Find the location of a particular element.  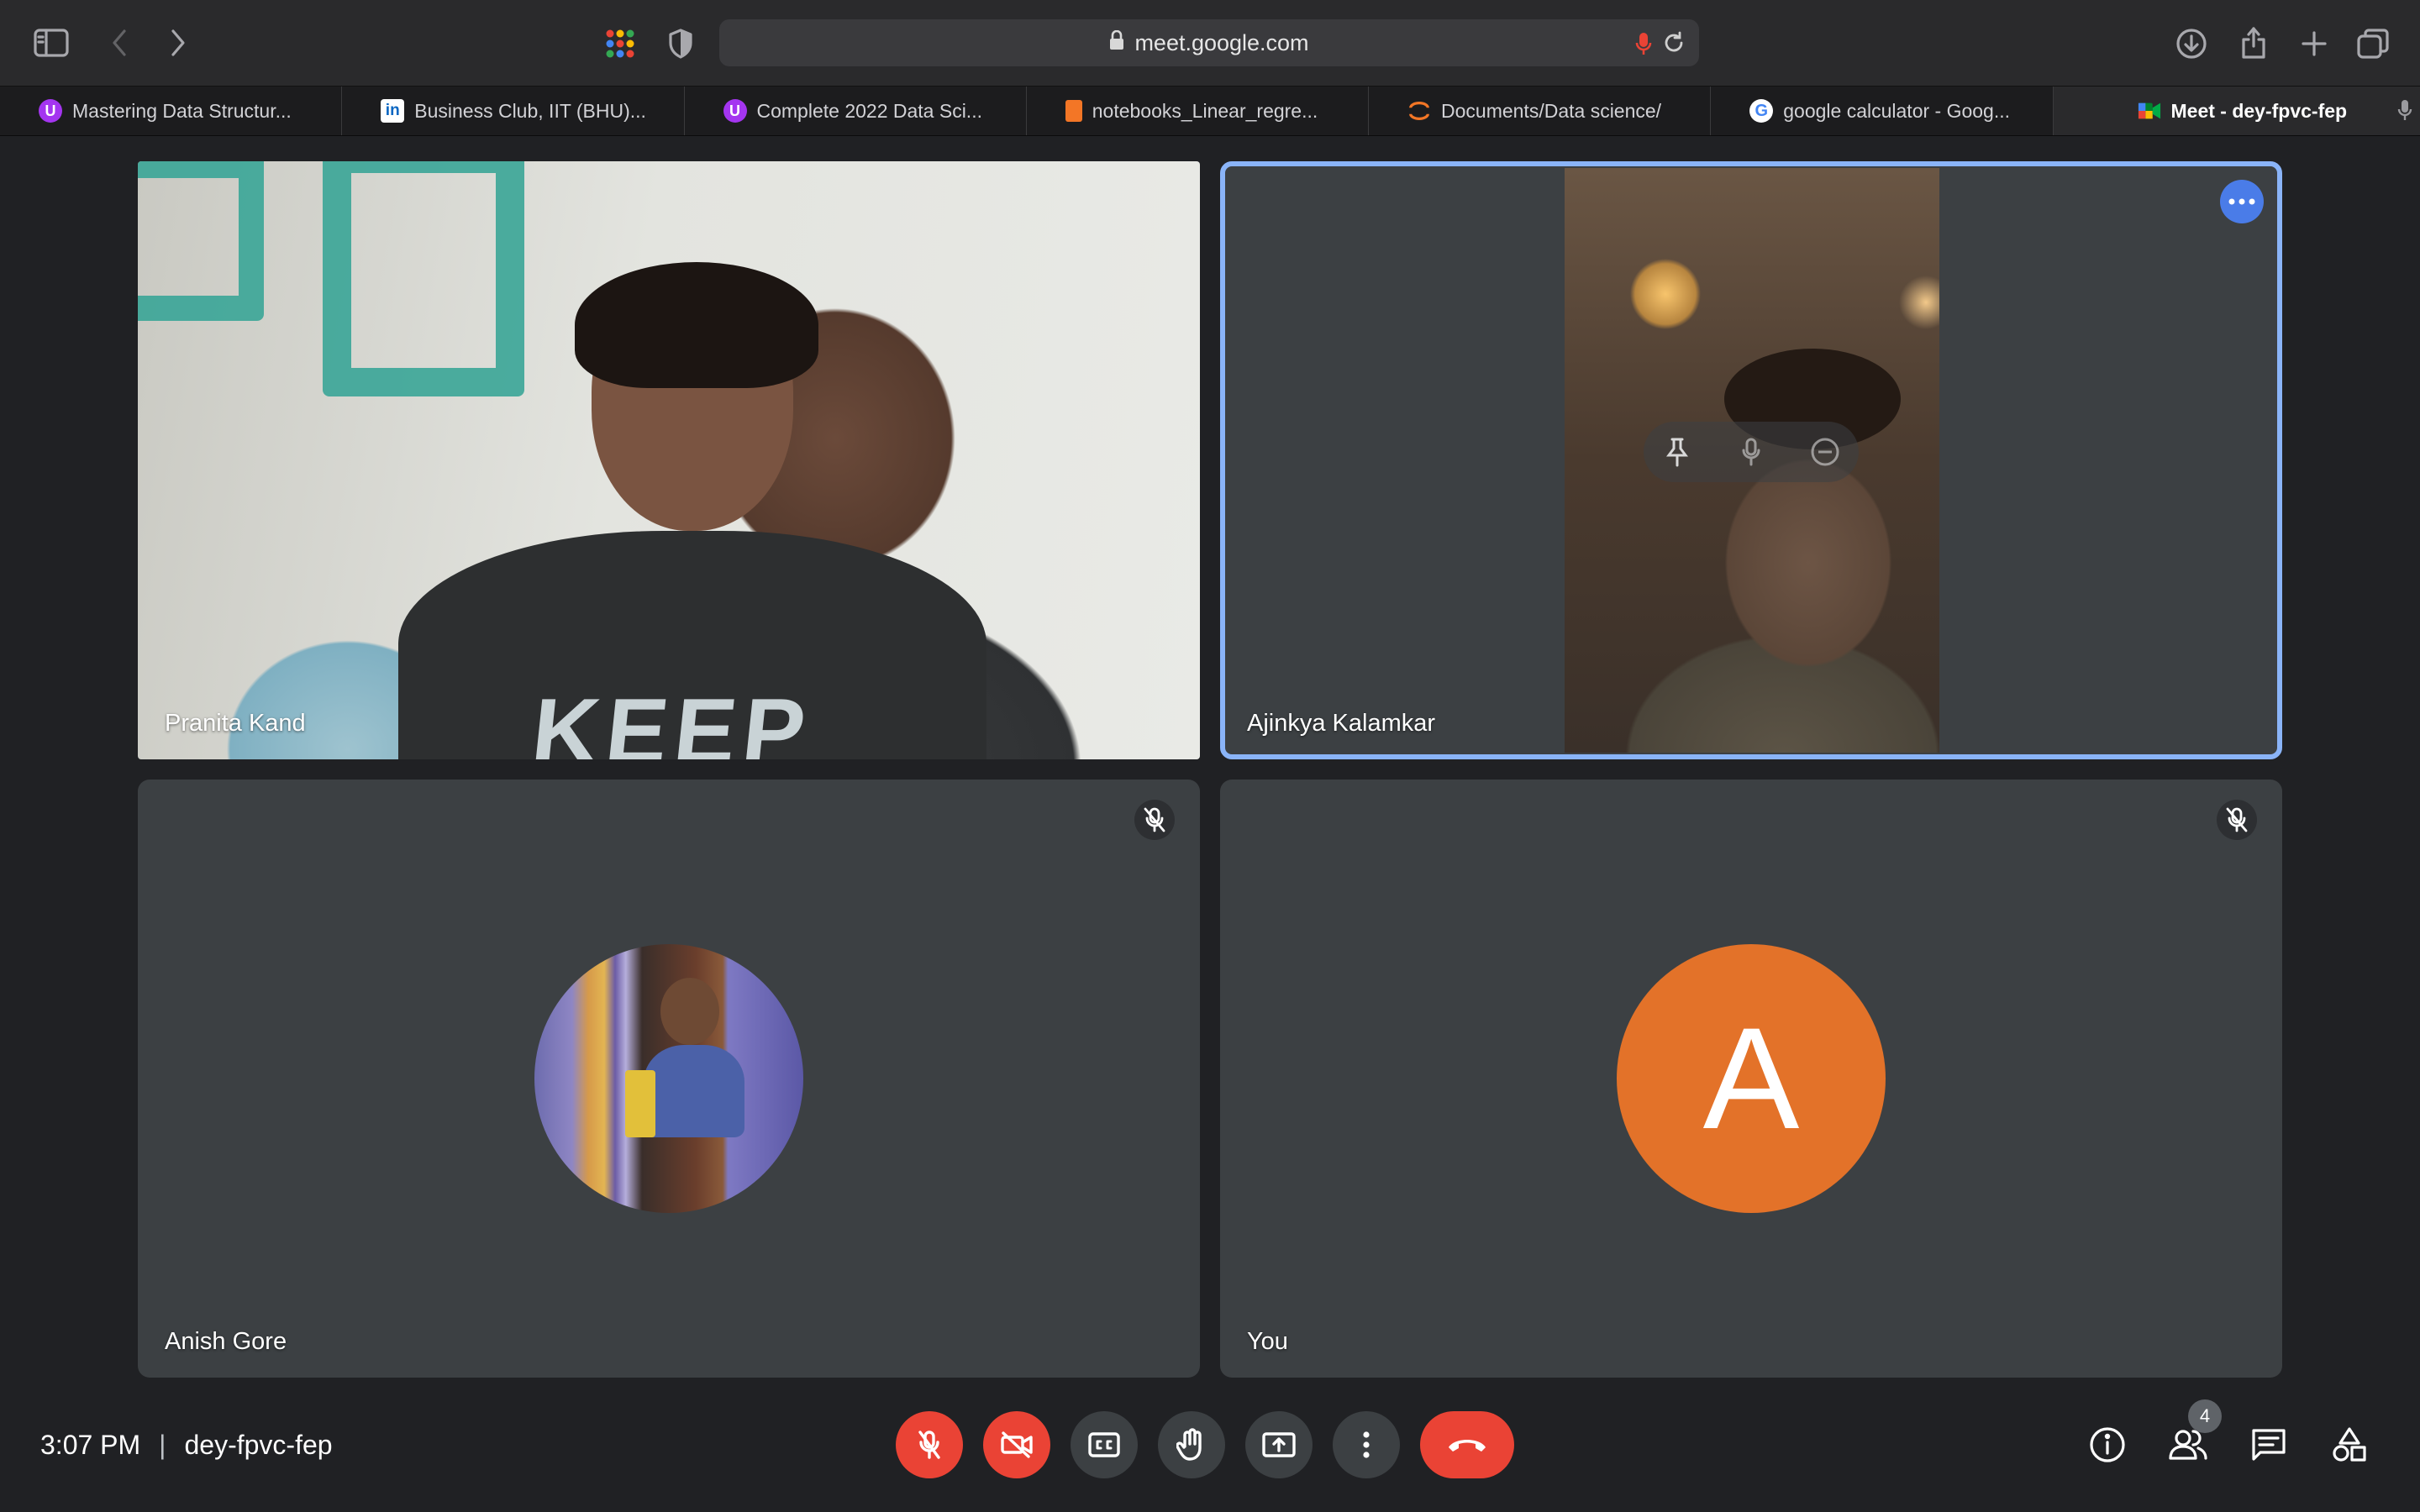

downloads-icon is located at coordinates (2191, 43).